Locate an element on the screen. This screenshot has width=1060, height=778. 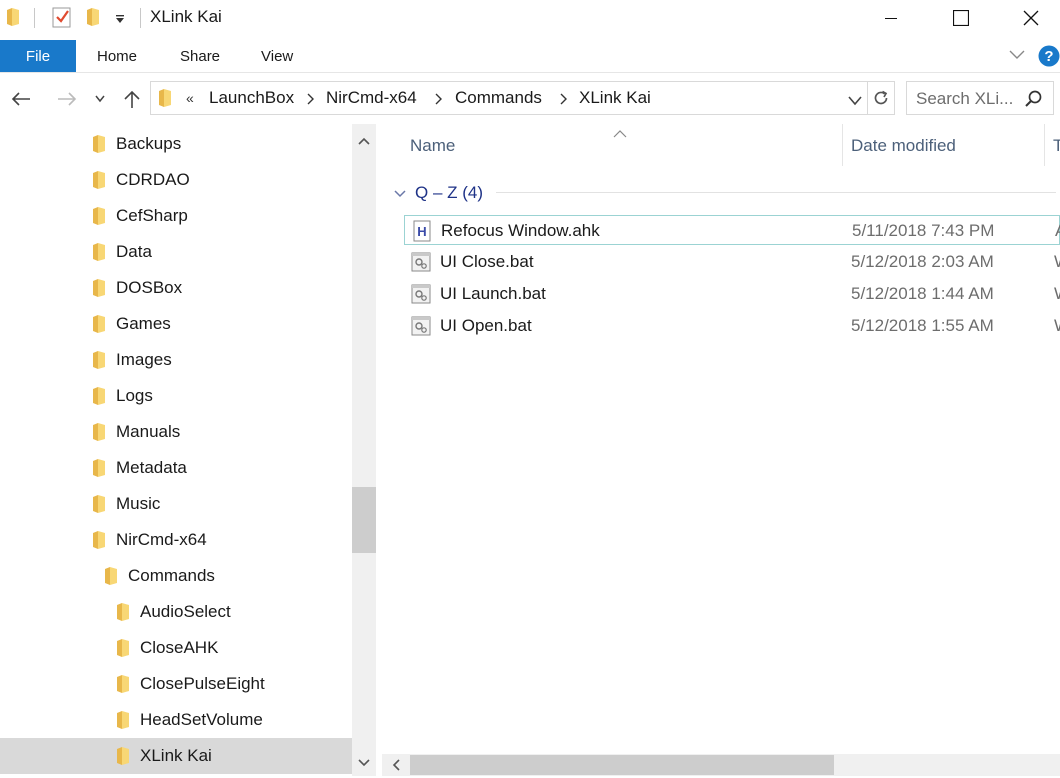
nav-item-xlink-kai: XLink Kai is located at coordinates (176, 756).